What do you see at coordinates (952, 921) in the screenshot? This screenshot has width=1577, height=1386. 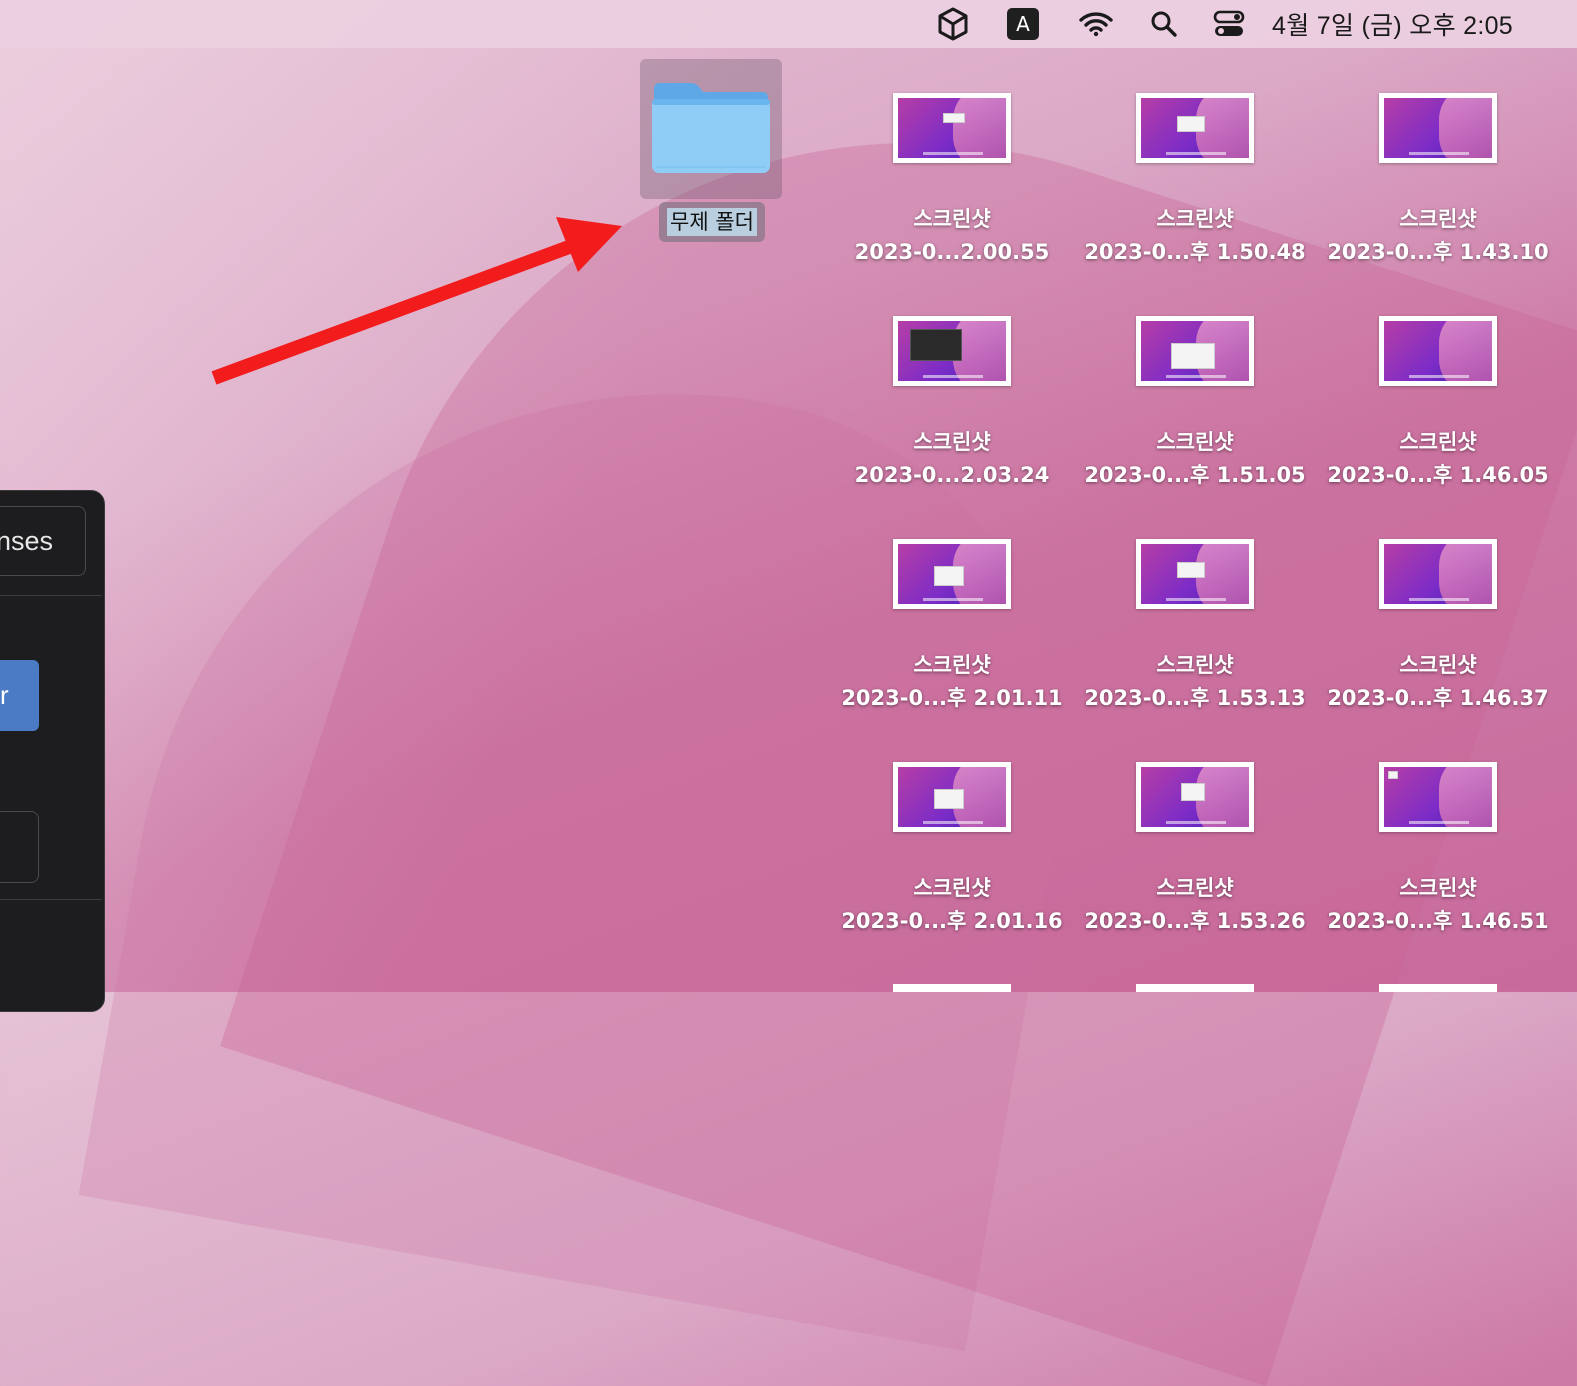 I see `file-name-line2: 2023-0...후 2.01.16` at bounding box center [952, 921].